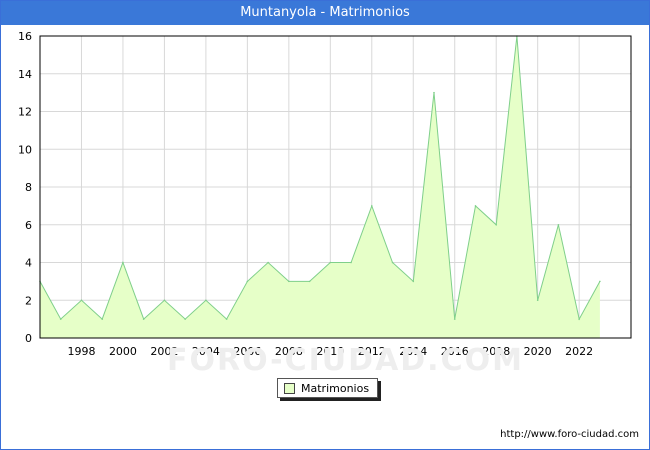 The height and width of the screenshot is (450, 650). What do you see at coordinates (579, 351) in the screenshot?
I see `x-tick-label: 2022` at bounding box center [579, 351].